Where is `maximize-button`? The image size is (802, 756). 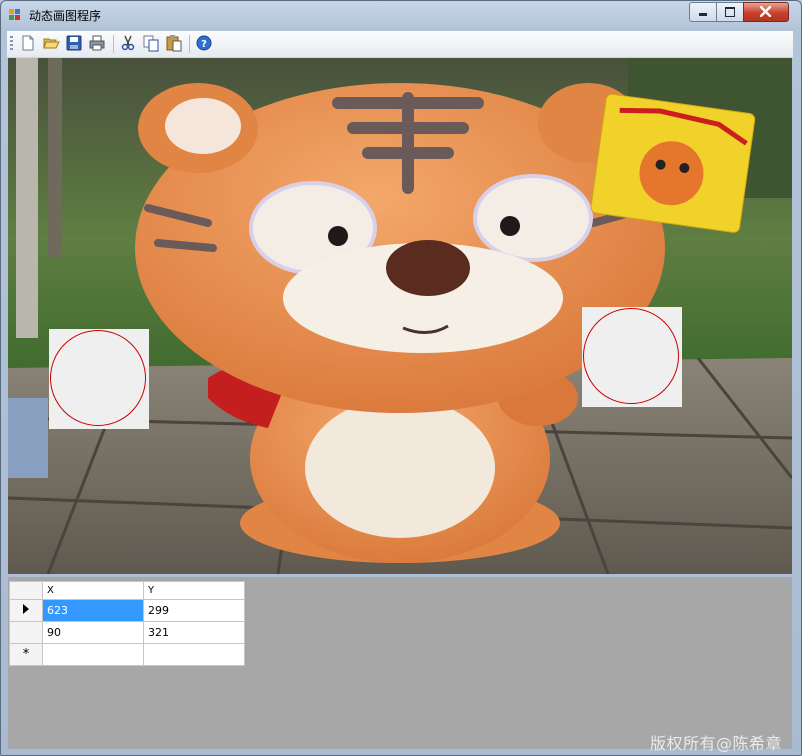
maximize-button is located at coordinates (730, 12).